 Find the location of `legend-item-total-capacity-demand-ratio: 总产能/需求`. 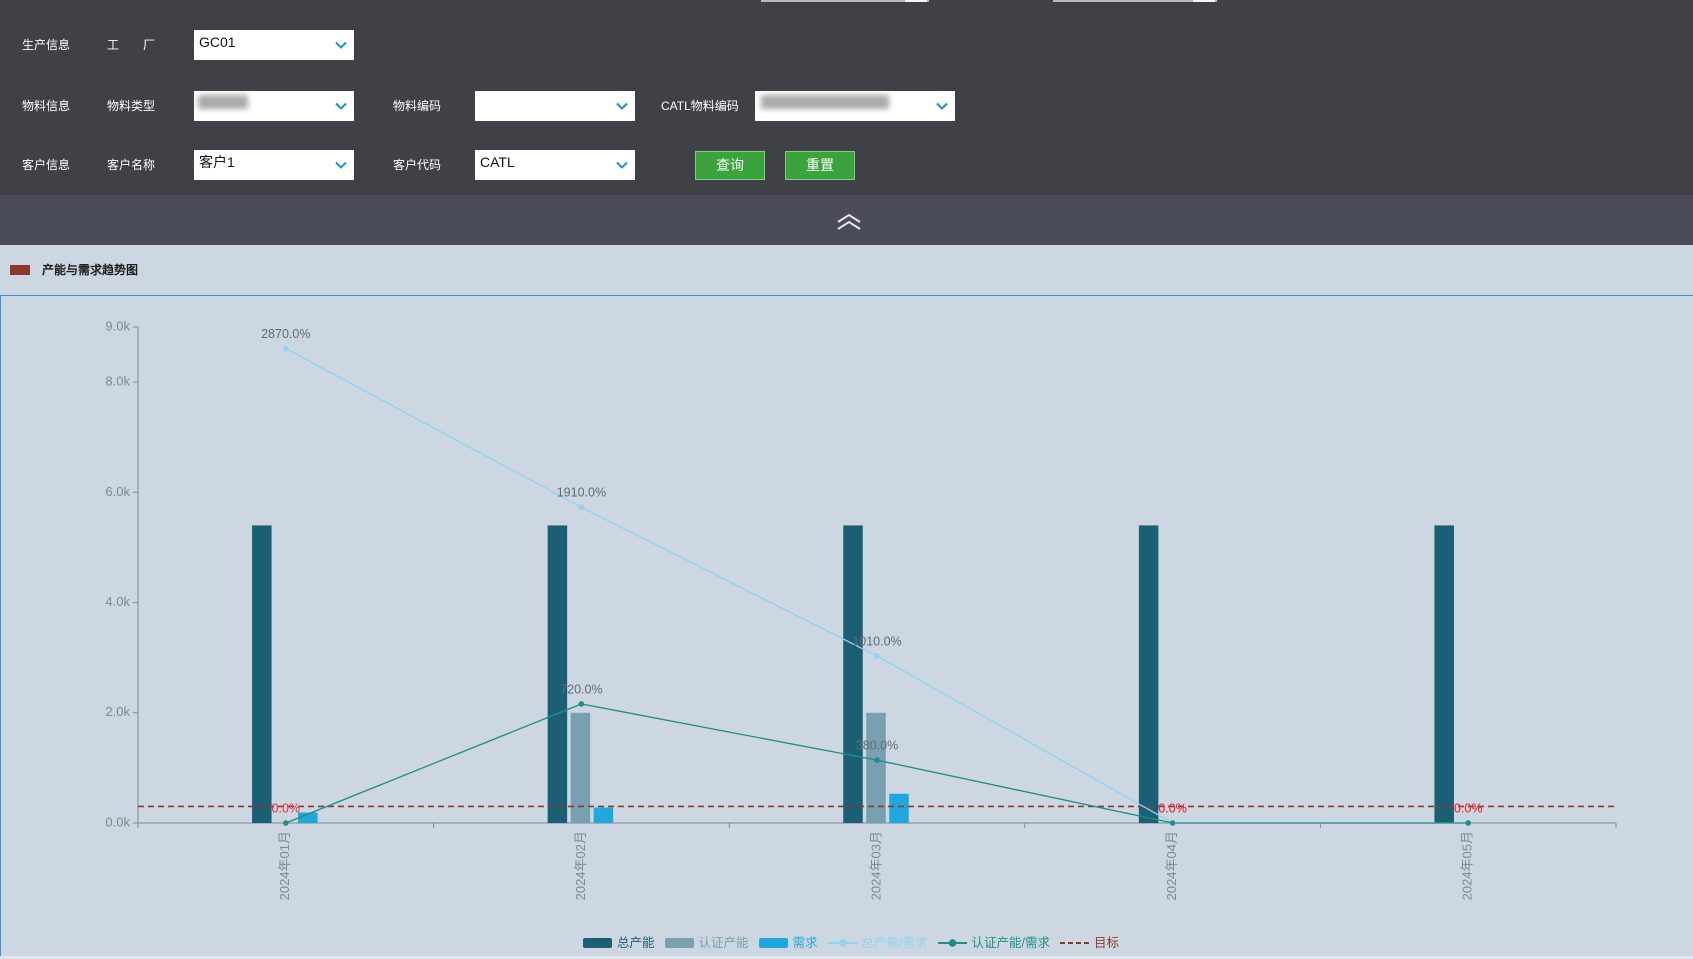

legend-item-total-capacity-demand-ratio: 总产能/需求 is located at coordinates (877, 943).